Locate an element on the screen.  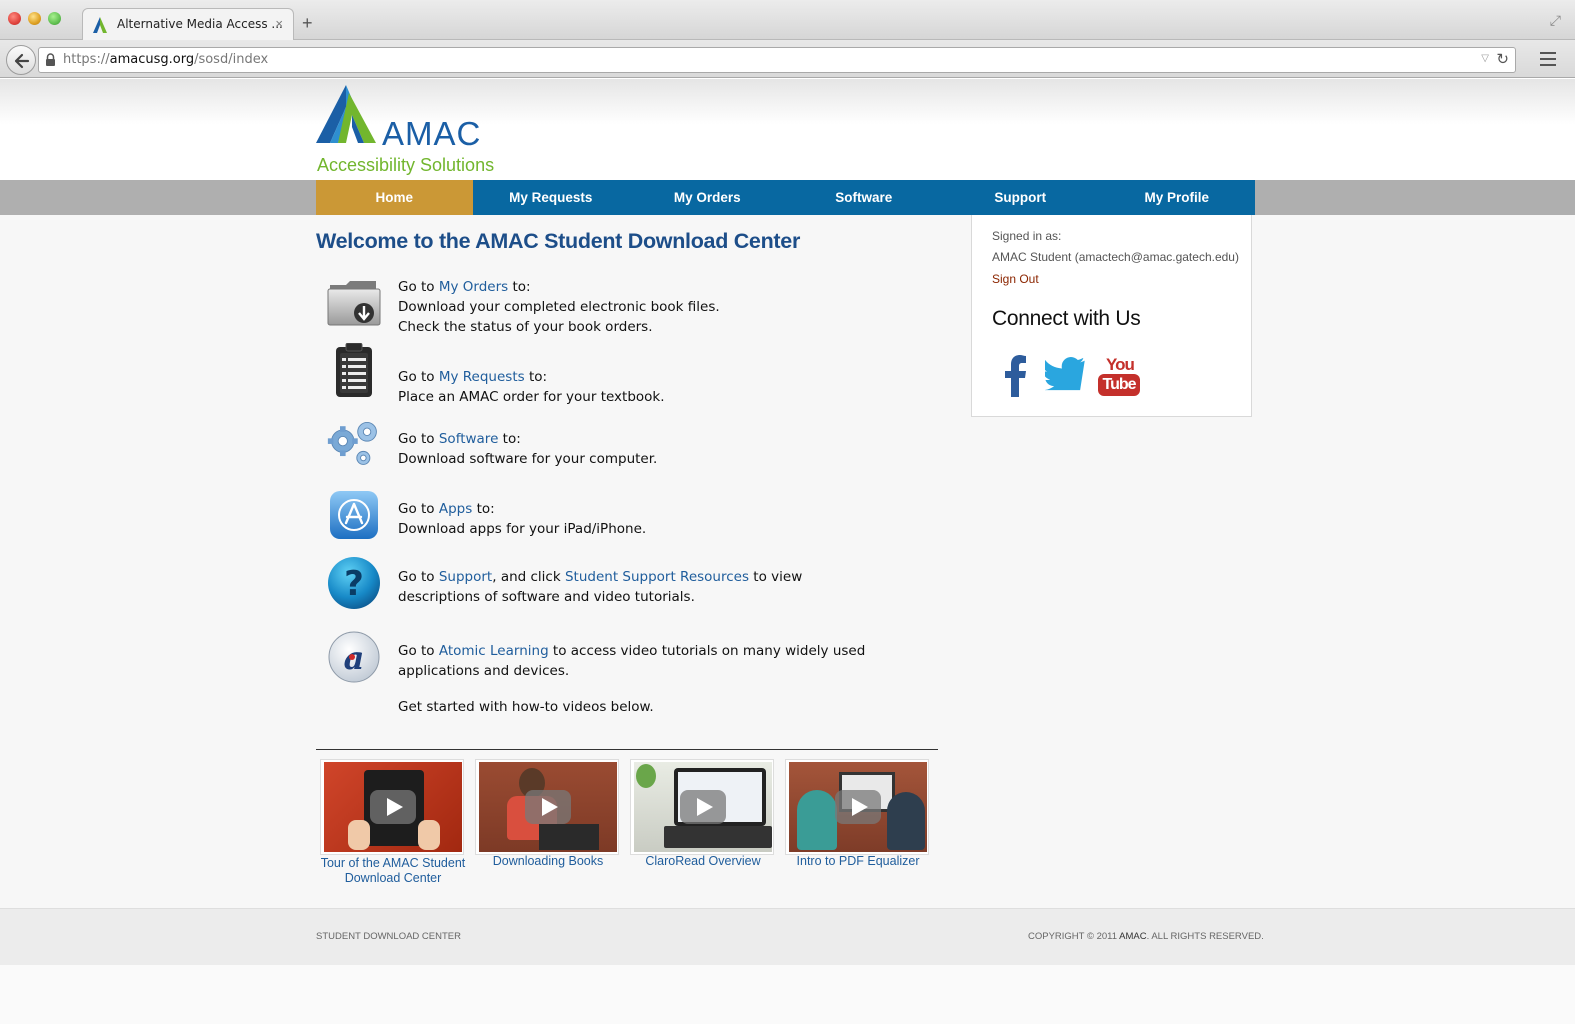
url-host: amacusg.org is located at coordinates (152, 59).